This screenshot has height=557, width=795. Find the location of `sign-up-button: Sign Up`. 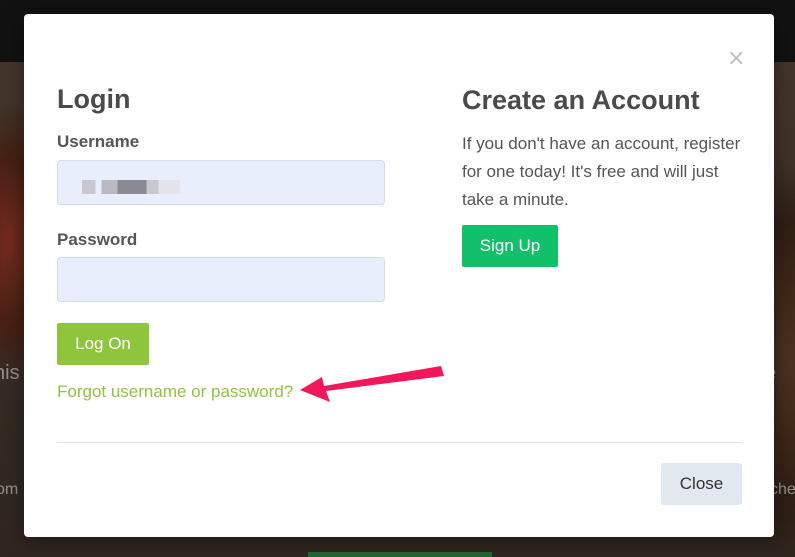

sign-up-button: Sign Up is located at coordinates (510, 246).